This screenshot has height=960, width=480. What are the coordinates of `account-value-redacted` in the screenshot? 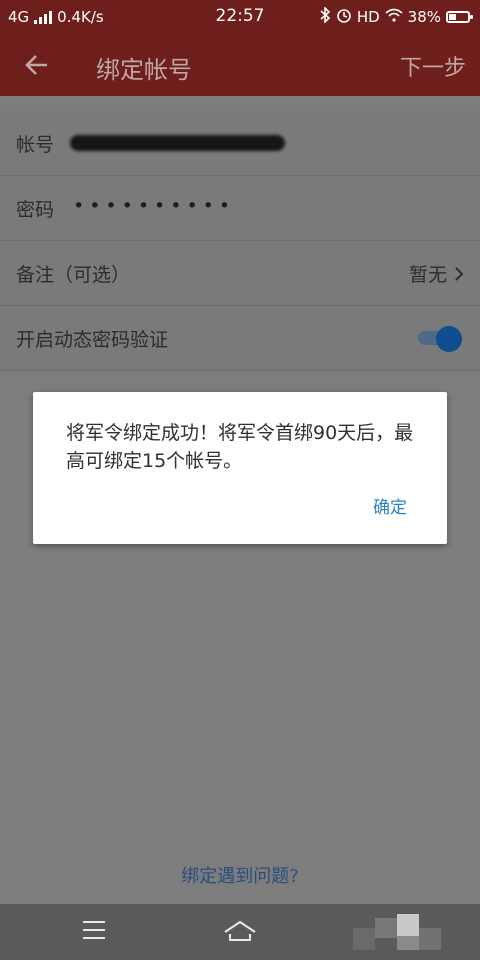 It's located at (177, 143).